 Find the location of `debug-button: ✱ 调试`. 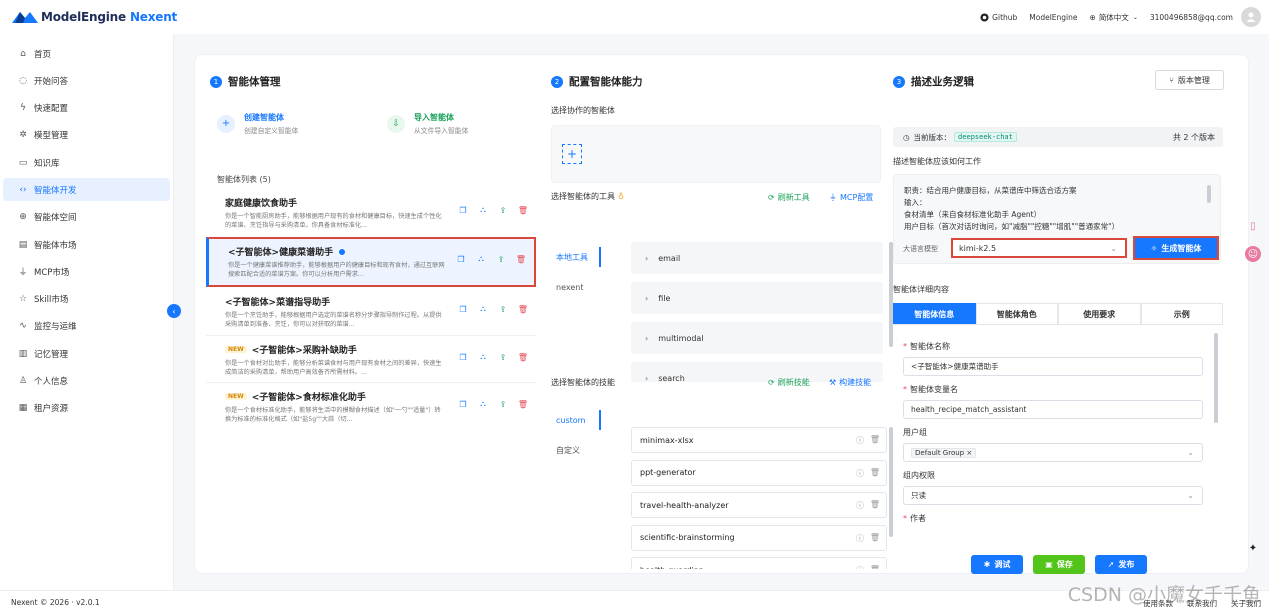

debug-button: ✱ 调试 is located at coordinates (997, 564).